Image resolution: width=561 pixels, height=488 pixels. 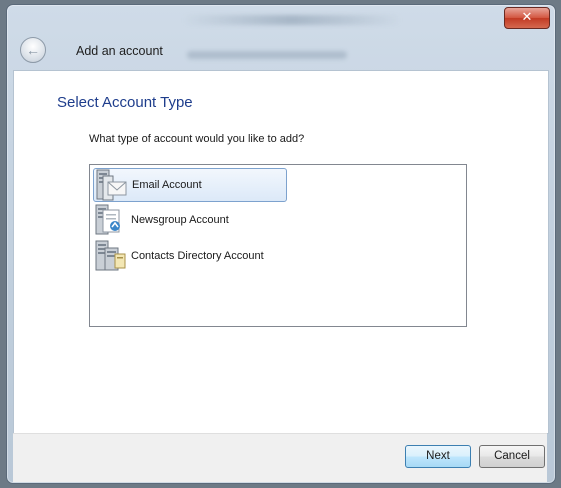 What do you see at coordinates (125, 102) in the screenshot?
I see `page-heading: Select Account Type` at bounding box center [125, 102].